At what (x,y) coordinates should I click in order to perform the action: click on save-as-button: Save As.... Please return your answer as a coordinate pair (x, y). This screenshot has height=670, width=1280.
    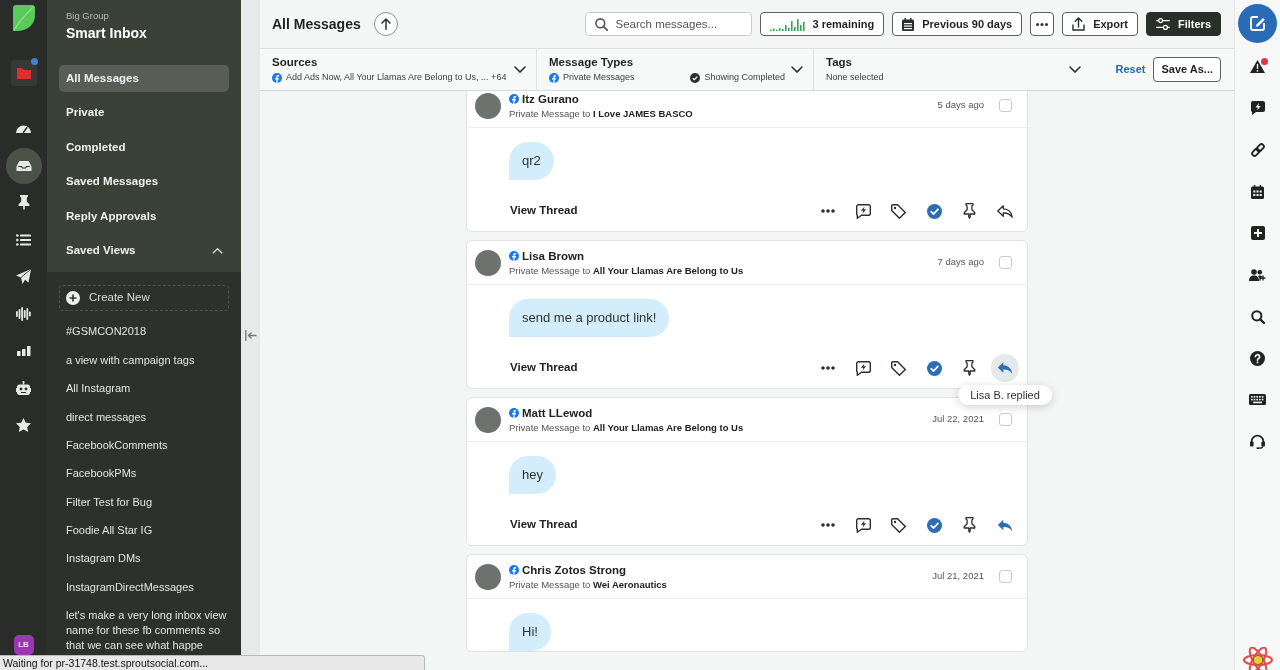
    Looking at the image, I should click on (1187, 69).